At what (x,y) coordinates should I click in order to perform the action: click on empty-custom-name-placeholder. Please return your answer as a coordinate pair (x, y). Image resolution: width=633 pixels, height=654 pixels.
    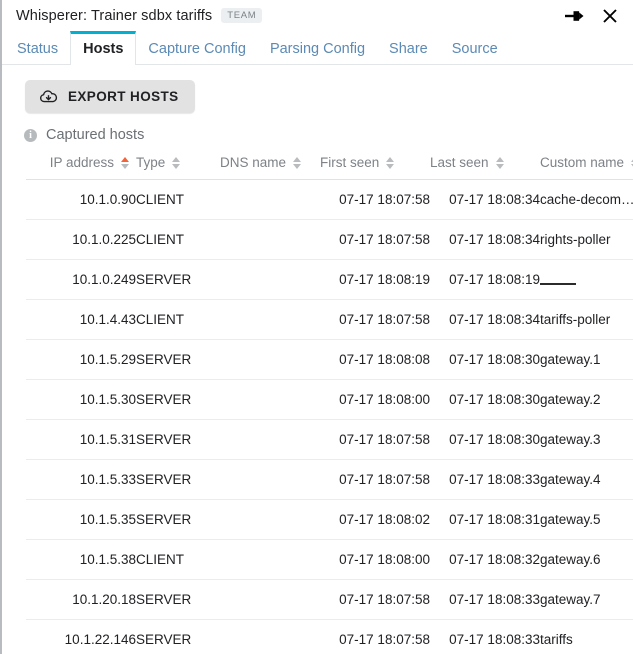
    Looking at the image, I should click on (558, 280).